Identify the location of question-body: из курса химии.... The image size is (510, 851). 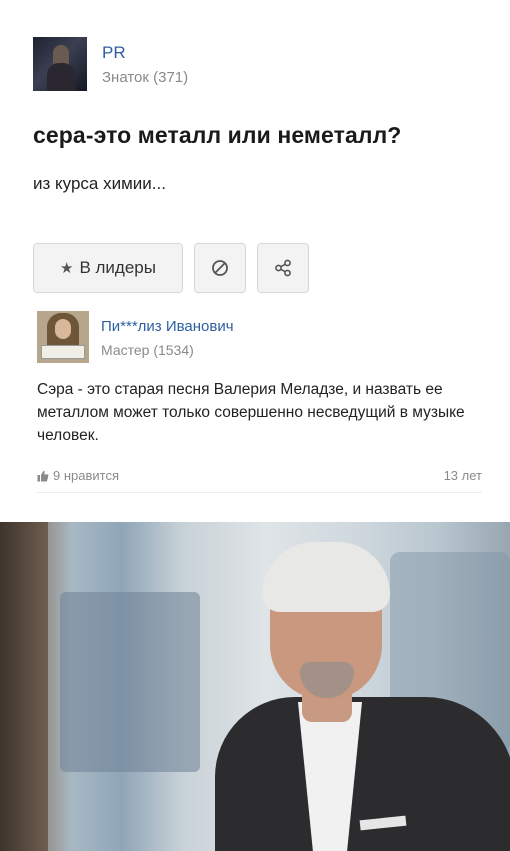
(99, 183).